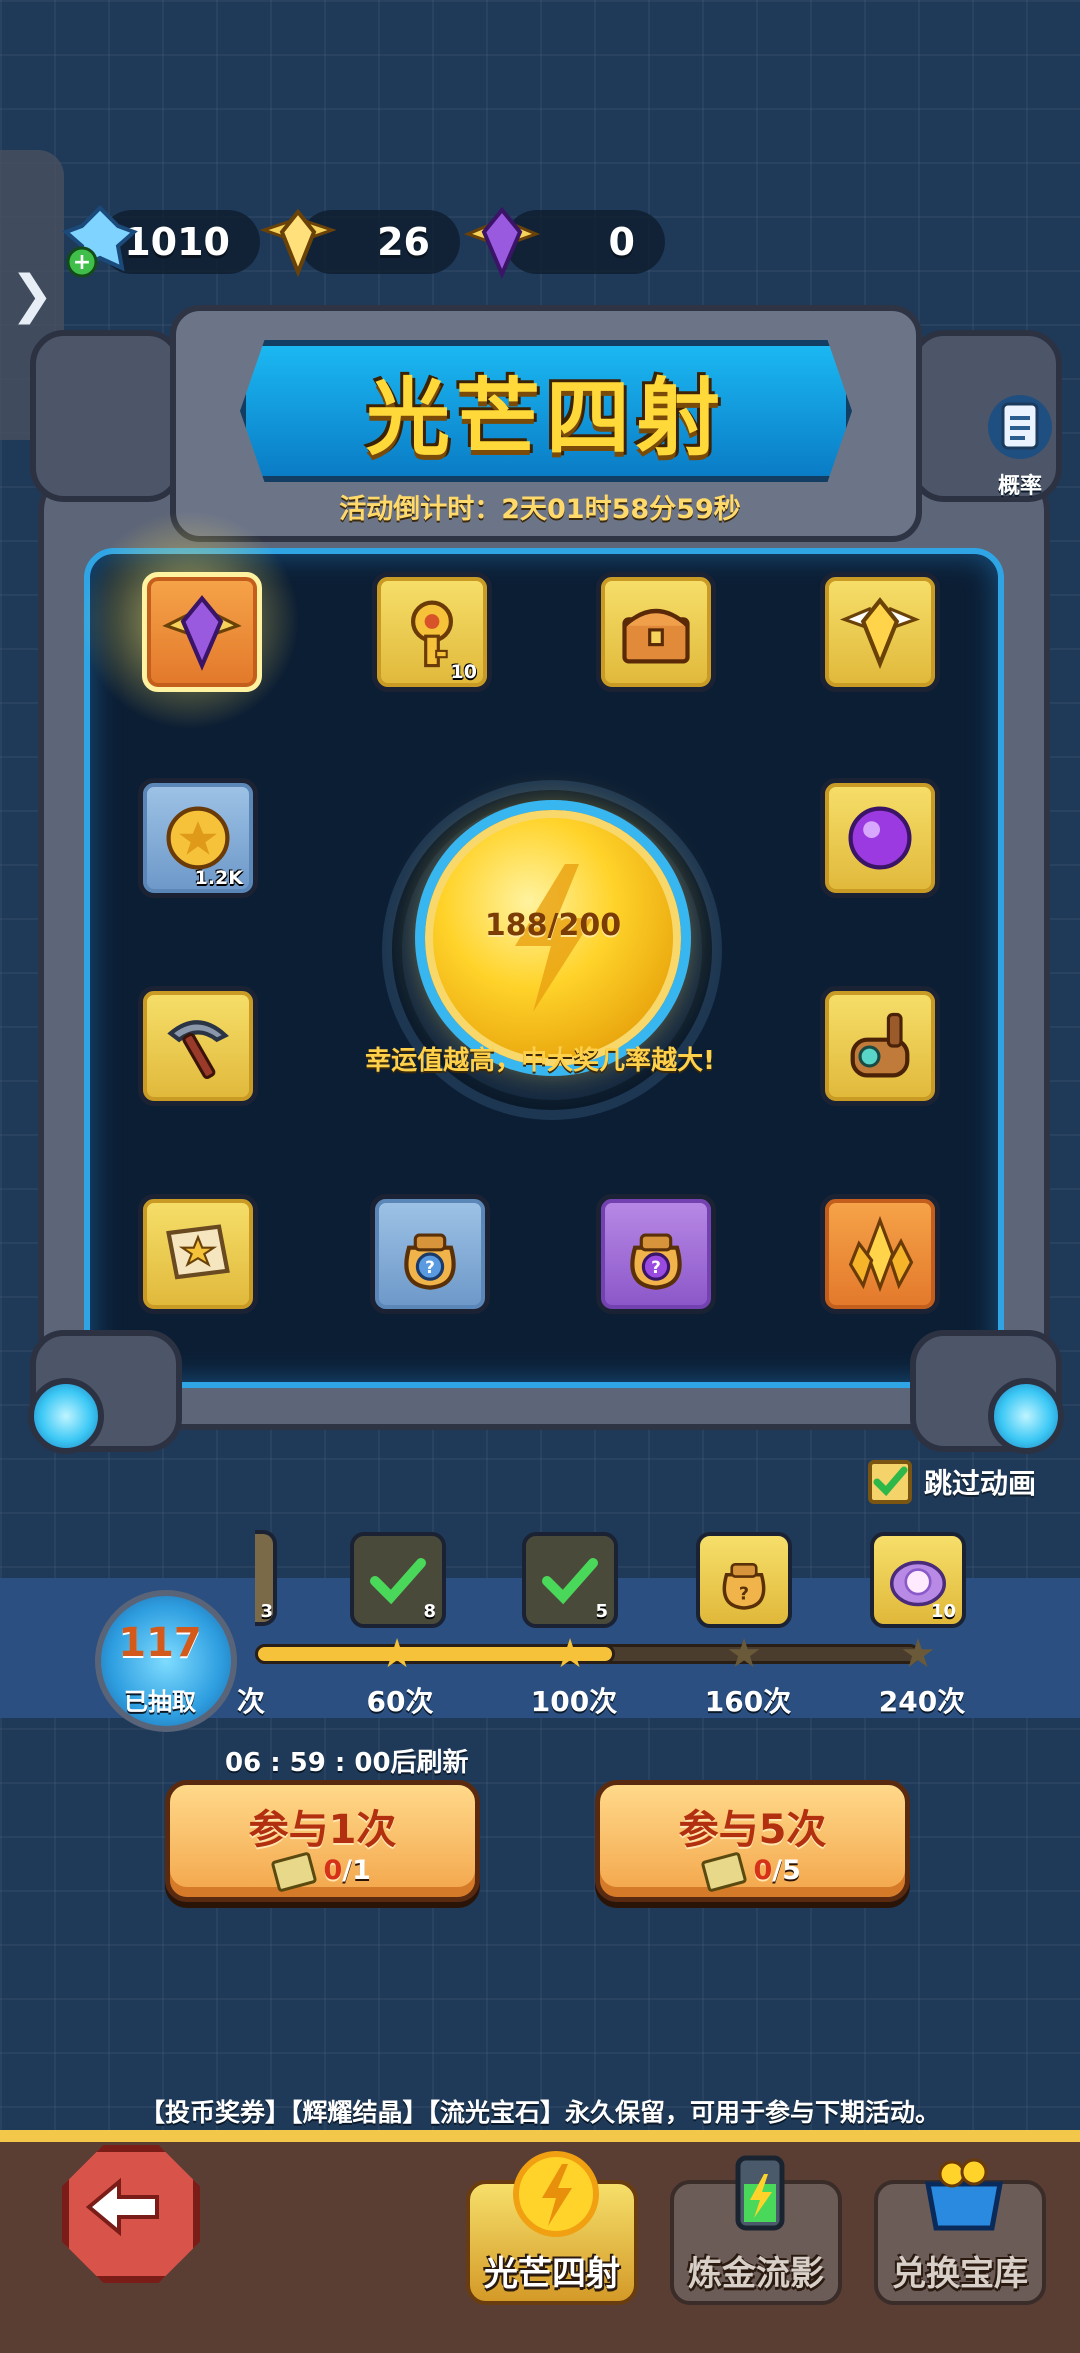  Describe the element at coordinates (106, 416) in the screenshot. I see `frame-corner` at that location.